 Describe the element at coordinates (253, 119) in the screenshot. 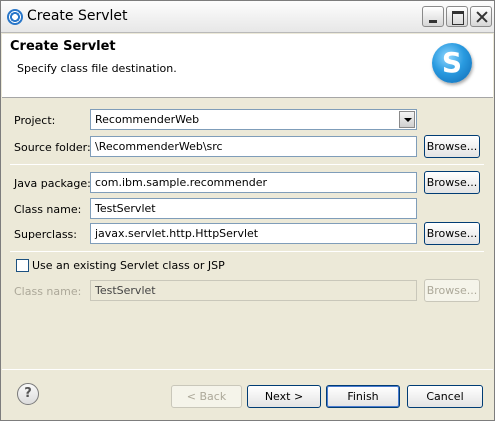

I see `project-combo: RecommenderWeb` at that location.